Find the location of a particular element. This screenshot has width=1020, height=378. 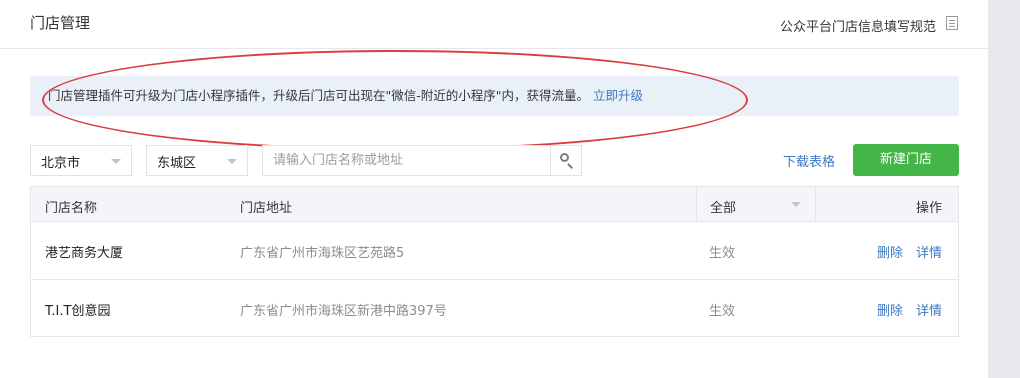

guide-link: 公众平台门店信息填写规范 is located at coordinates (858, 25).